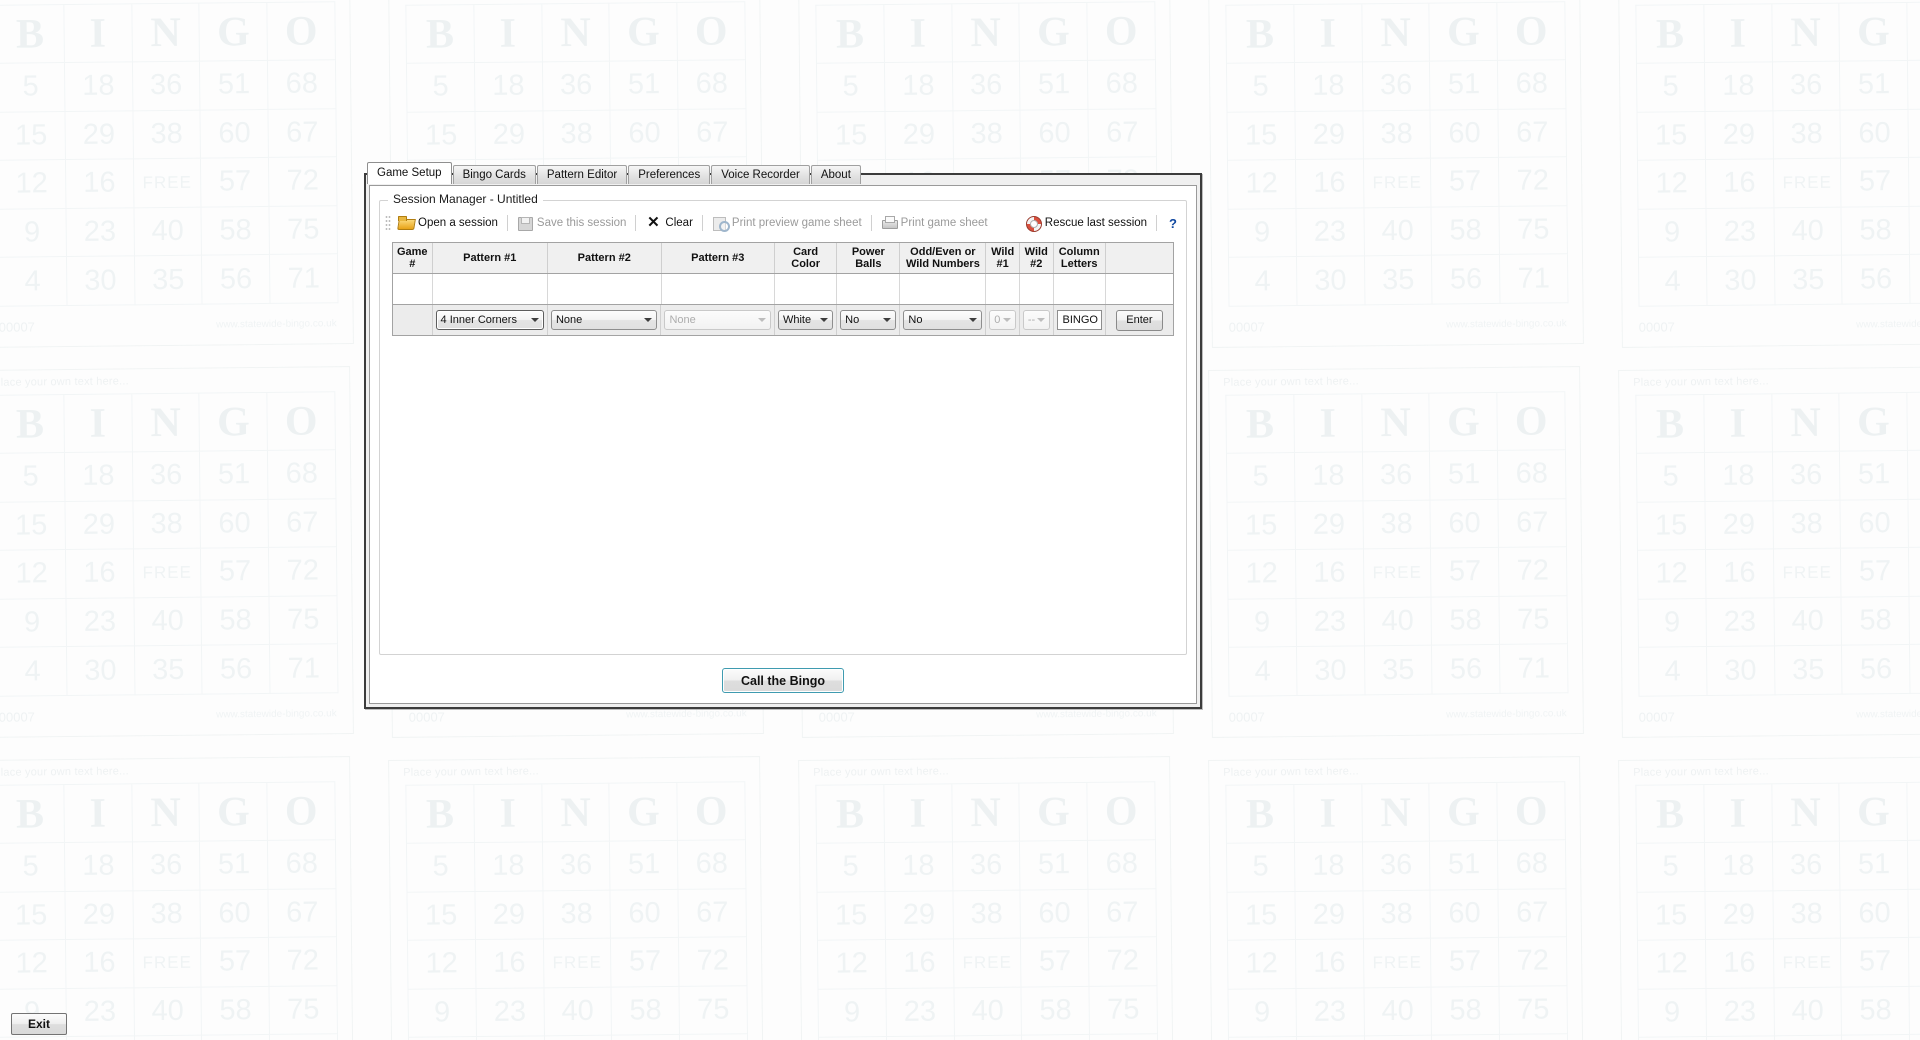 The image size is (1920, 1040). Describe the element at coordinates (796, 223) in the screenshot. I see `print-preview-label: Print preview game sheet` at that location.